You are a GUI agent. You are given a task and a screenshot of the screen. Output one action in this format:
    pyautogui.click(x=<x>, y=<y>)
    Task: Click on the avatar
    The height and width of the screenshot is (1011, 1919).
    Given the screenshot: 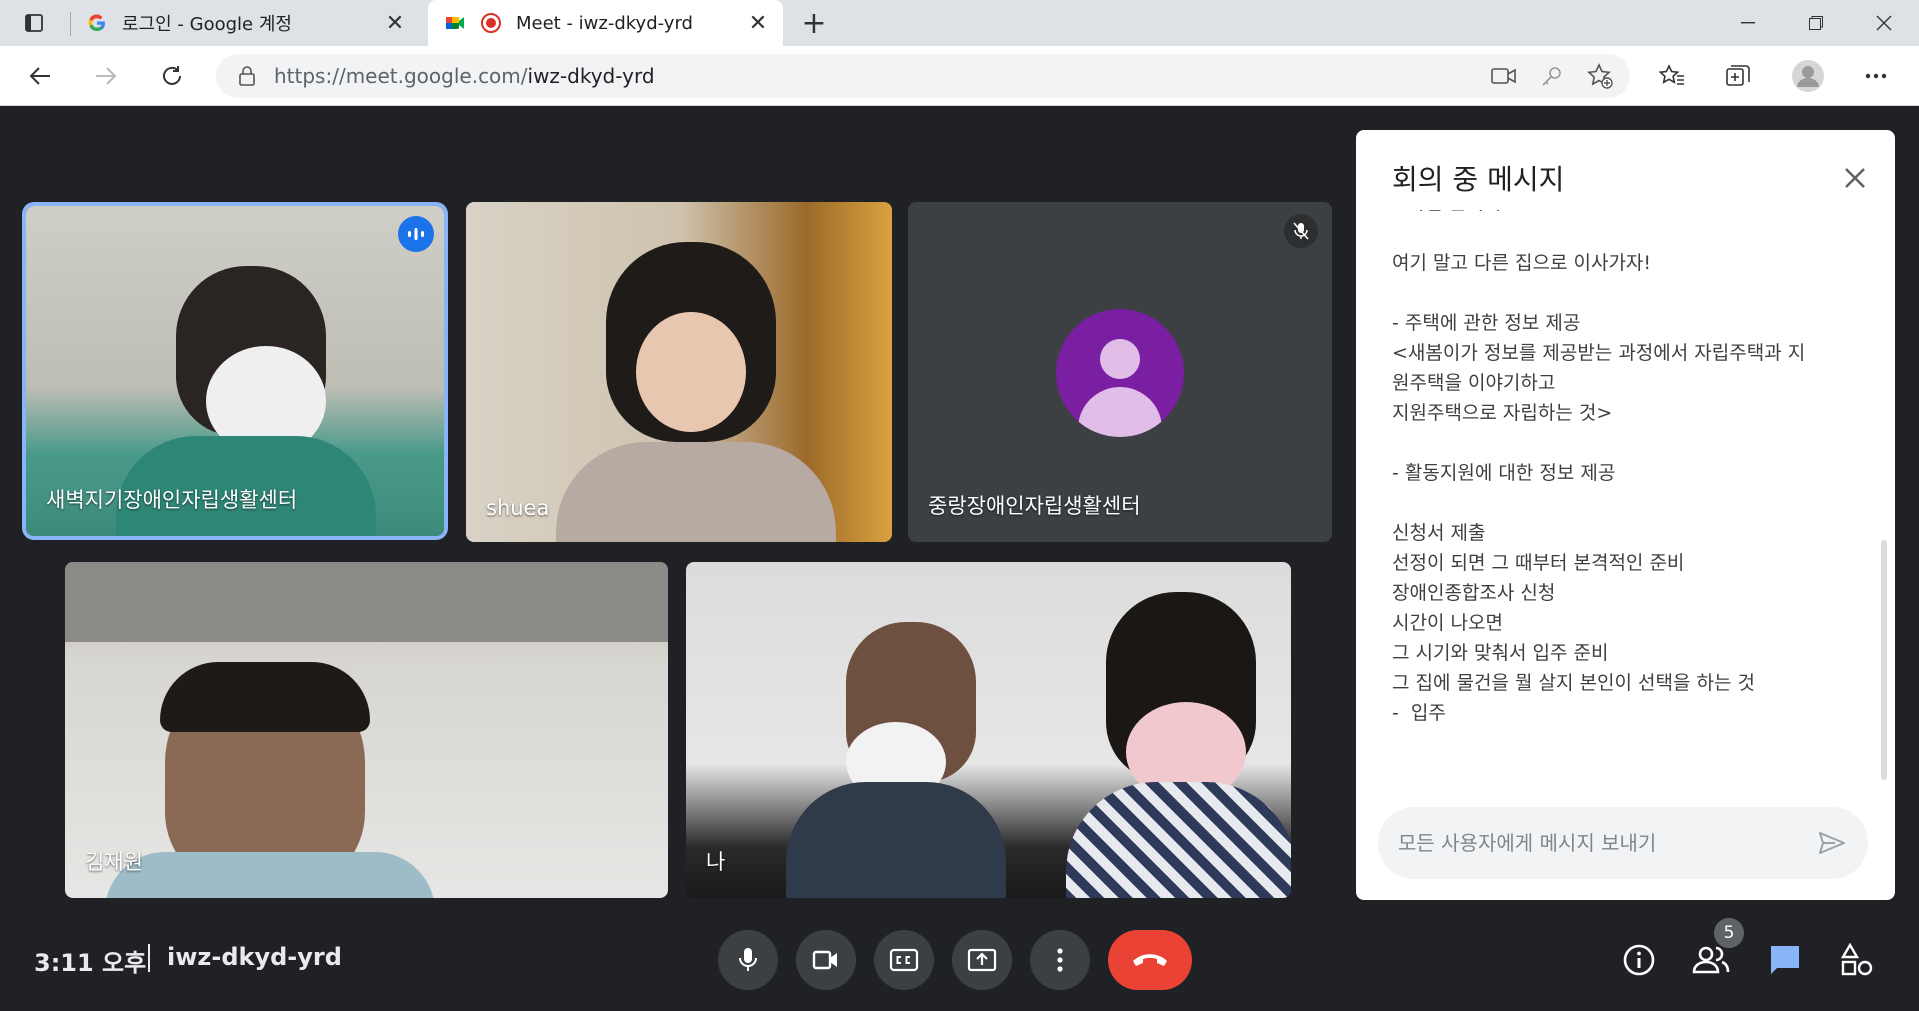 What is the action you would take?
    pyautogui.click(x=1120, y=373)
    